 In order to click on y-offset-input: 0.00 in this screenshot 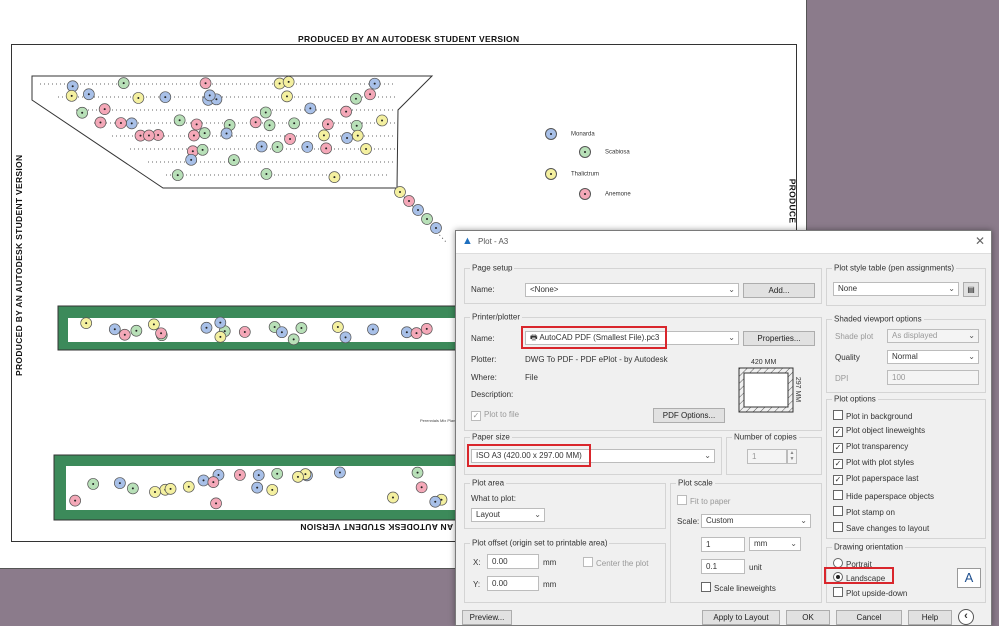, I will do `click(513, 583)`.